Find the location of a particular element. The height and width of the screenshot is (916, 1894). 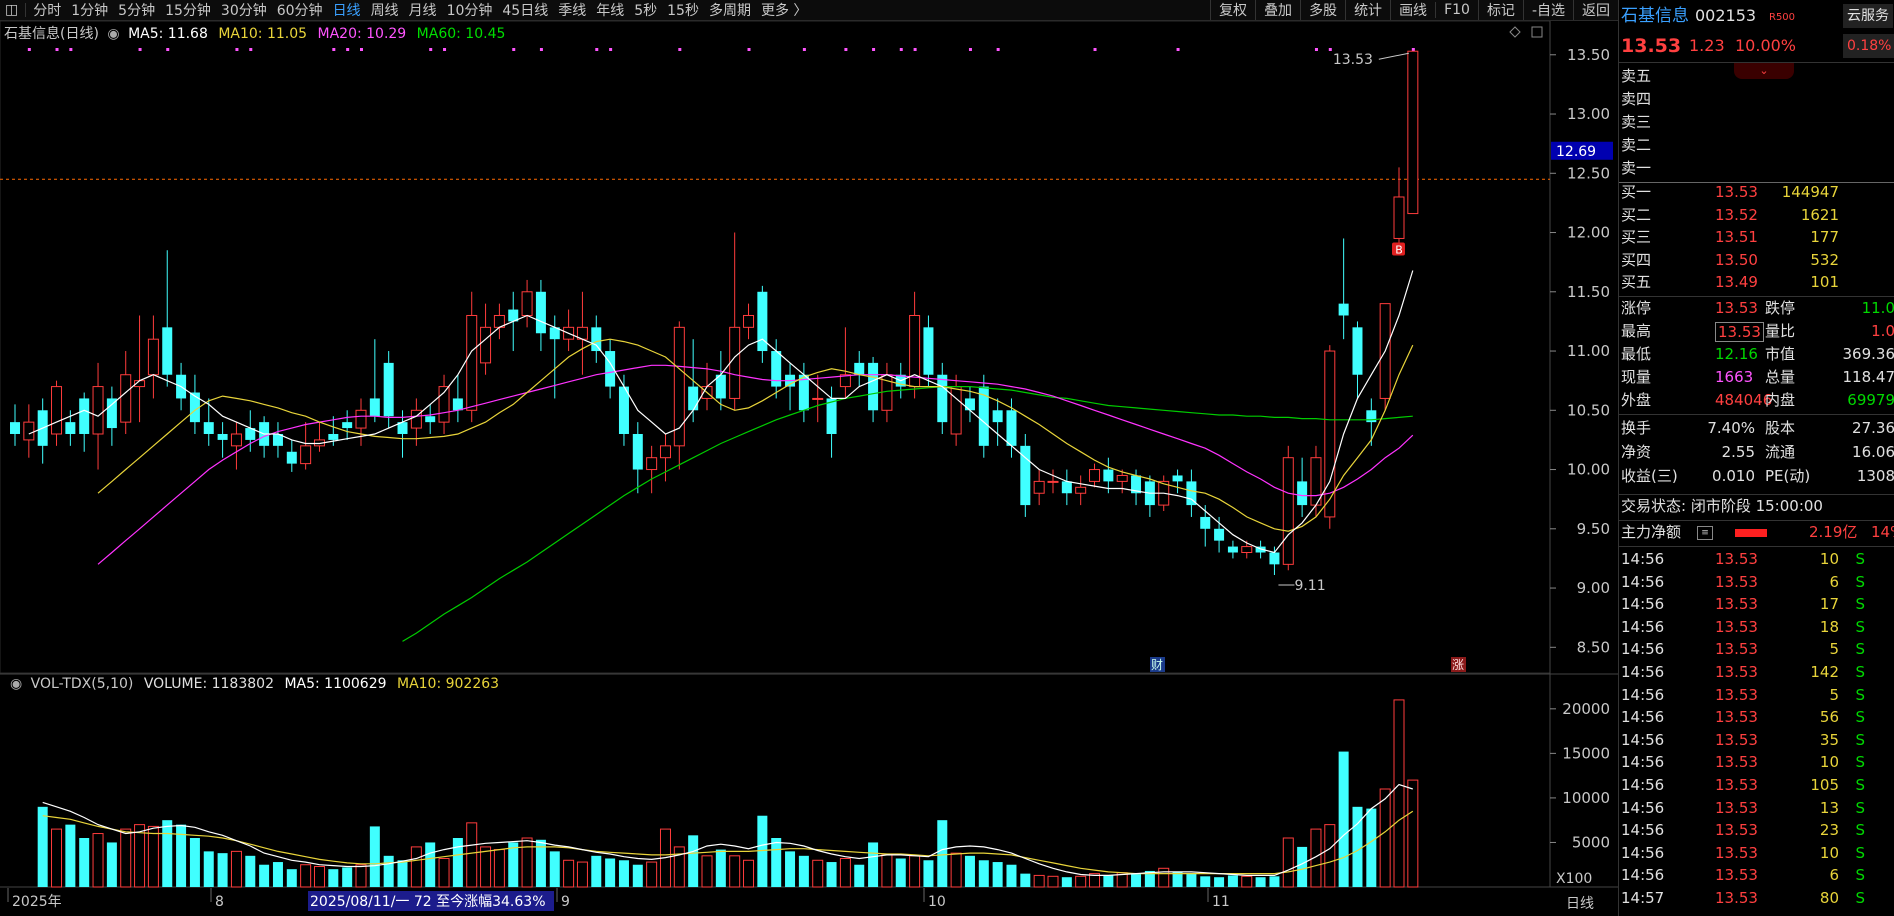

toolbar-action: 返回 is located at coordinates (1595, 10).